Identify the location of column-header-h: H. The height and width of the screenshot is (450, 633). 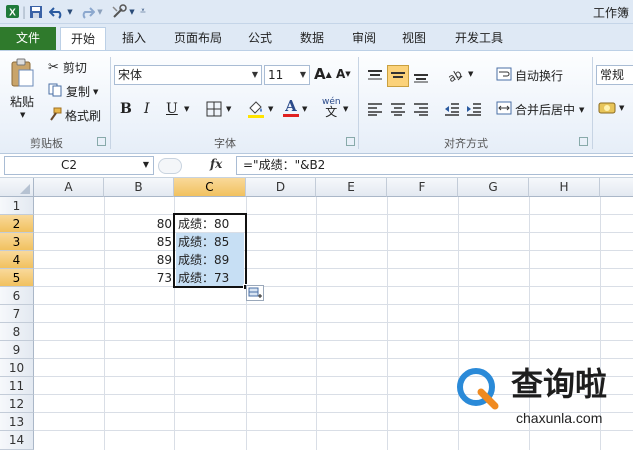
(564, 187).